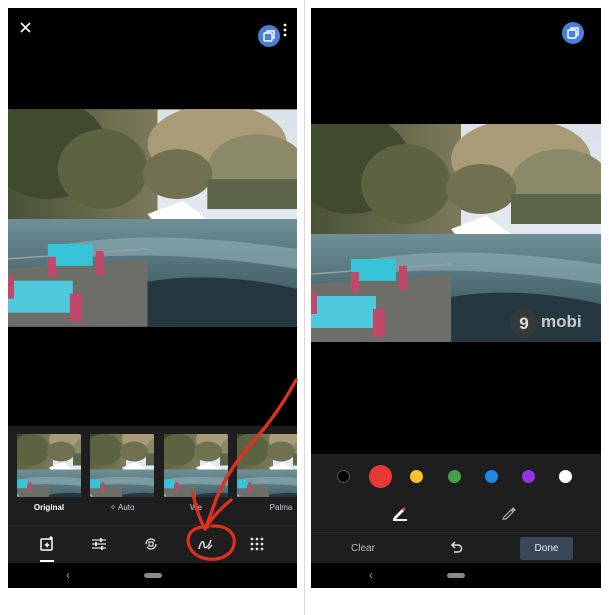  I want to click on filter-west: We, so click(196, 473).